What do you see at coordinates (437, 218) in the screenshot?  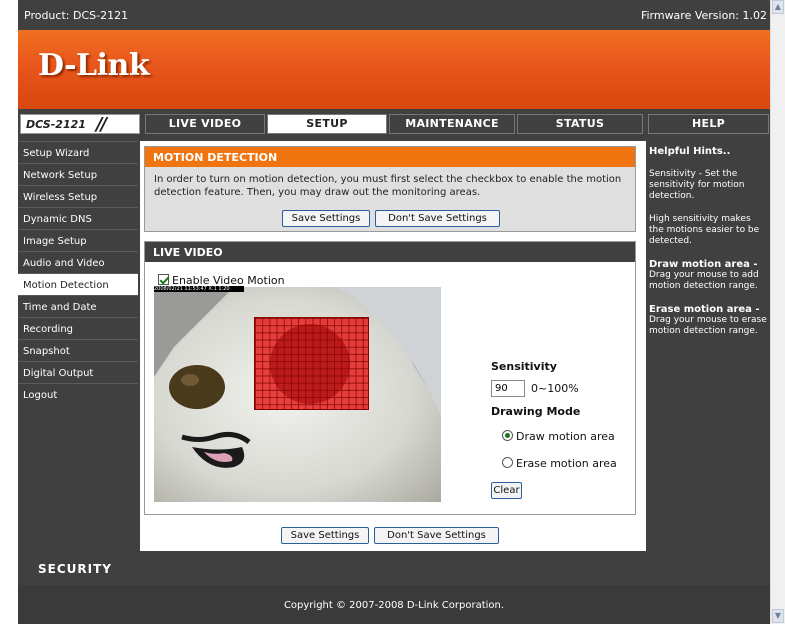 I see `dont-save-settings-button-top: Don't Save Settings` at bounding box center [437, 218].